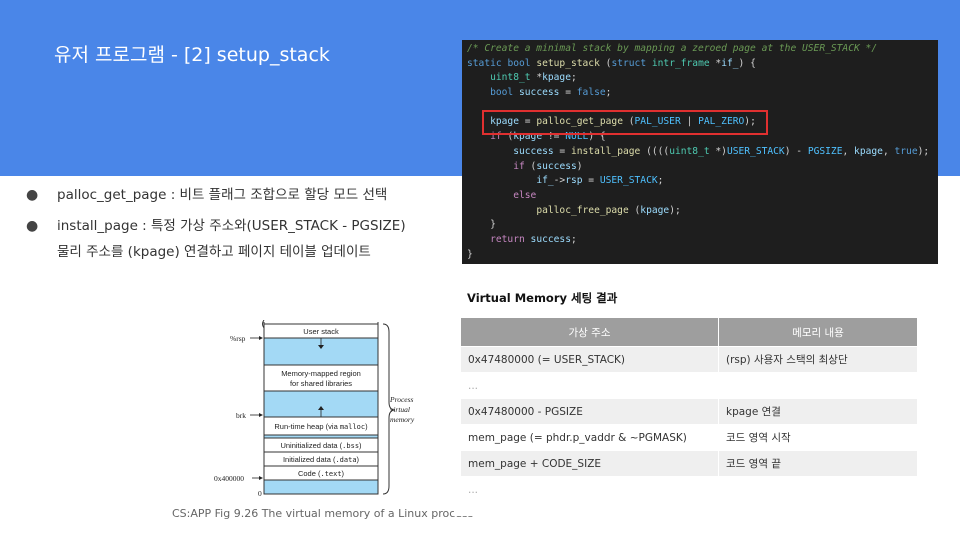 The height and width of the screenshot is (540, 960). I want to click on code-token: ) {, so click(747, 63).